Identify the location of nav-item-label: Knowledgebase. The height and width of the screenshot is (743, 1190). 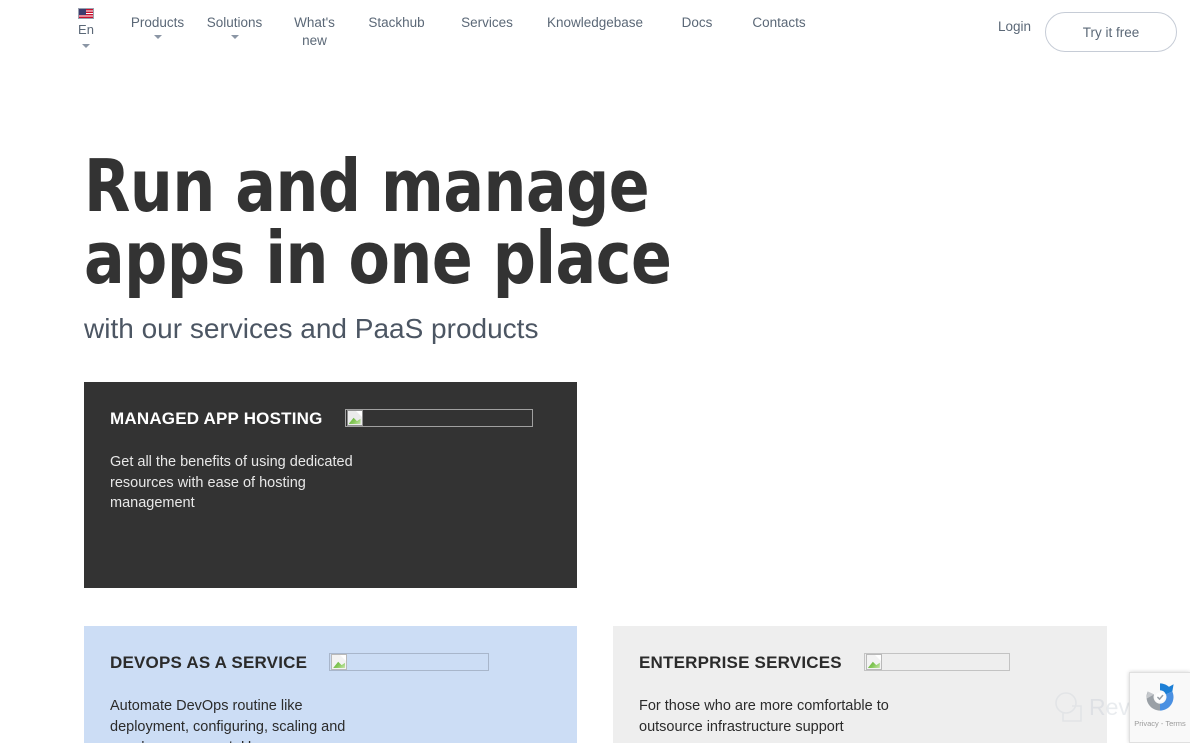
(595, 22).